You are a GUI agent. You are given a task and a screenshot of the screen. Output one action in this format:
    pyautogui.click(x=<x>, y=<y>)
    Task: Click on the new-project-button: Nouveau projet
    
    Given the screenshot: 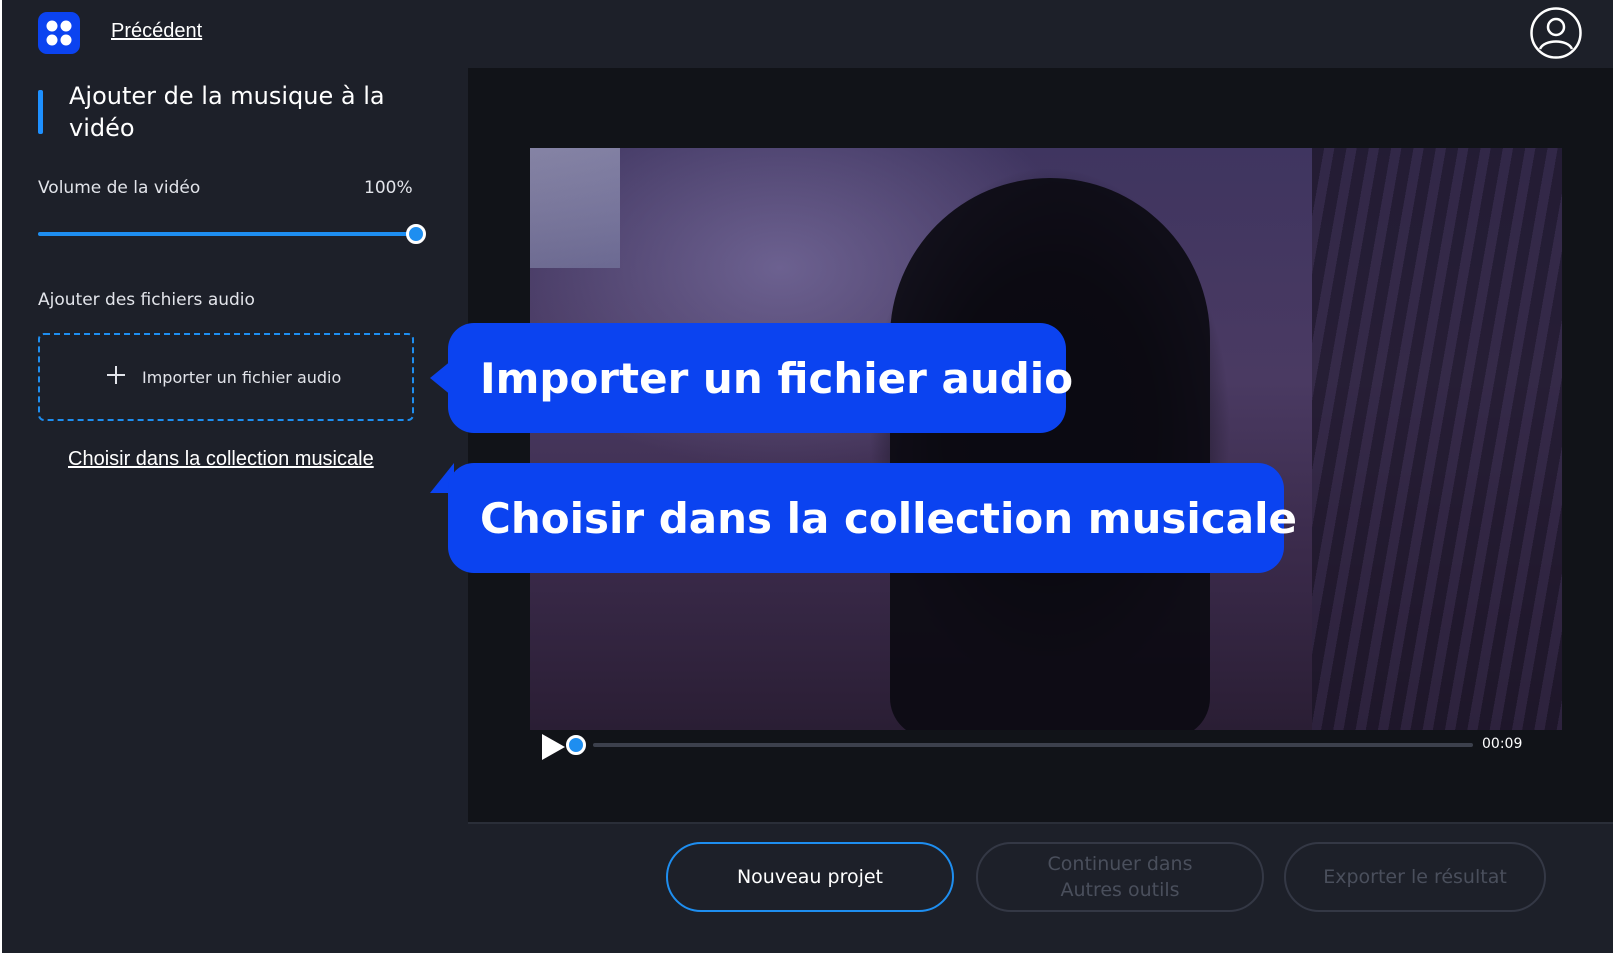 What is the action you would take?
    pyautogui.click(x=810, y=877)
    